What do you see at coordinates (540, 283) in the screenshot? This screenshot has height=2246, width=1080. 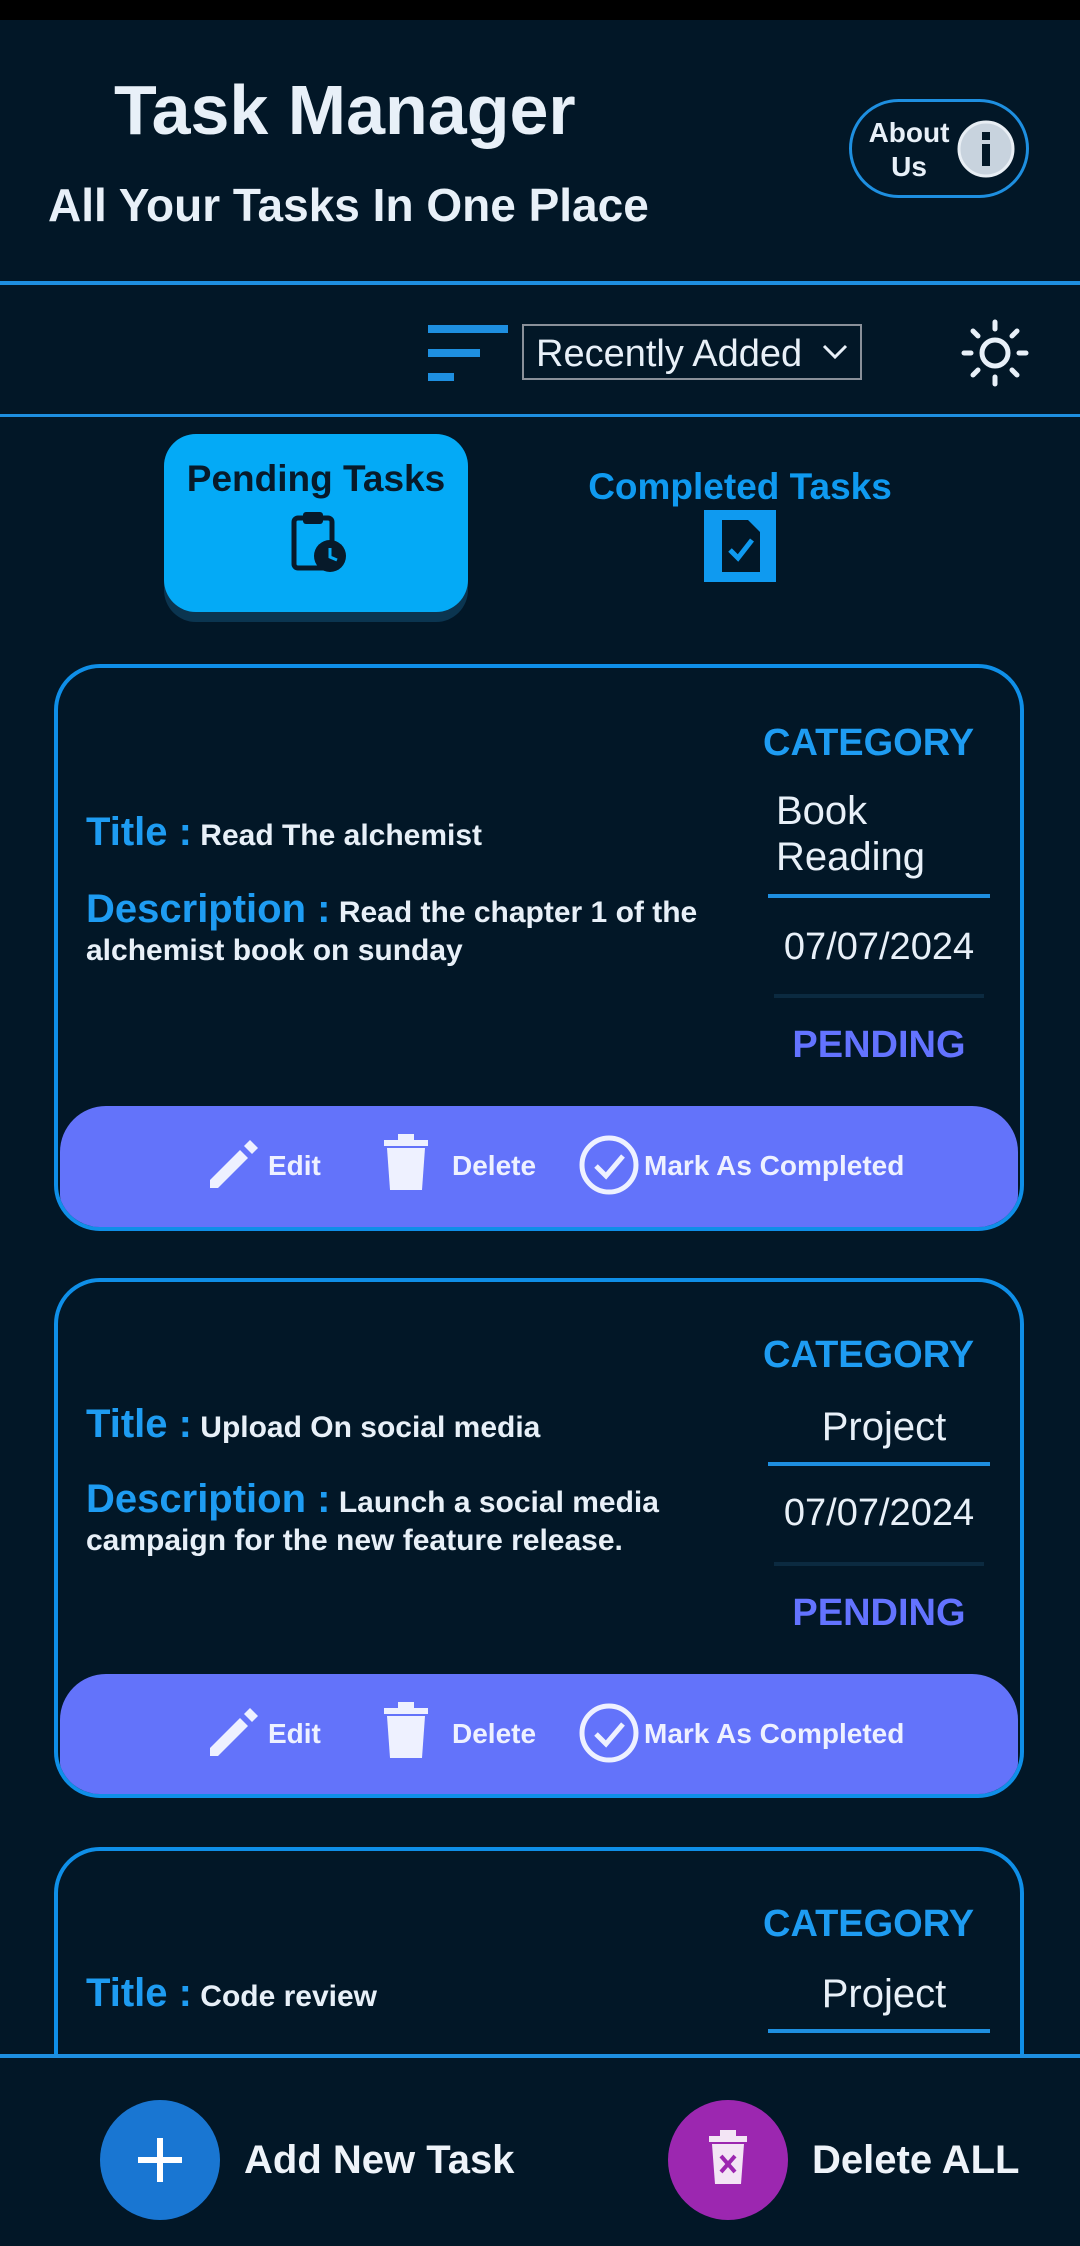 I see `header-divider` at bounding box center [540, 283].